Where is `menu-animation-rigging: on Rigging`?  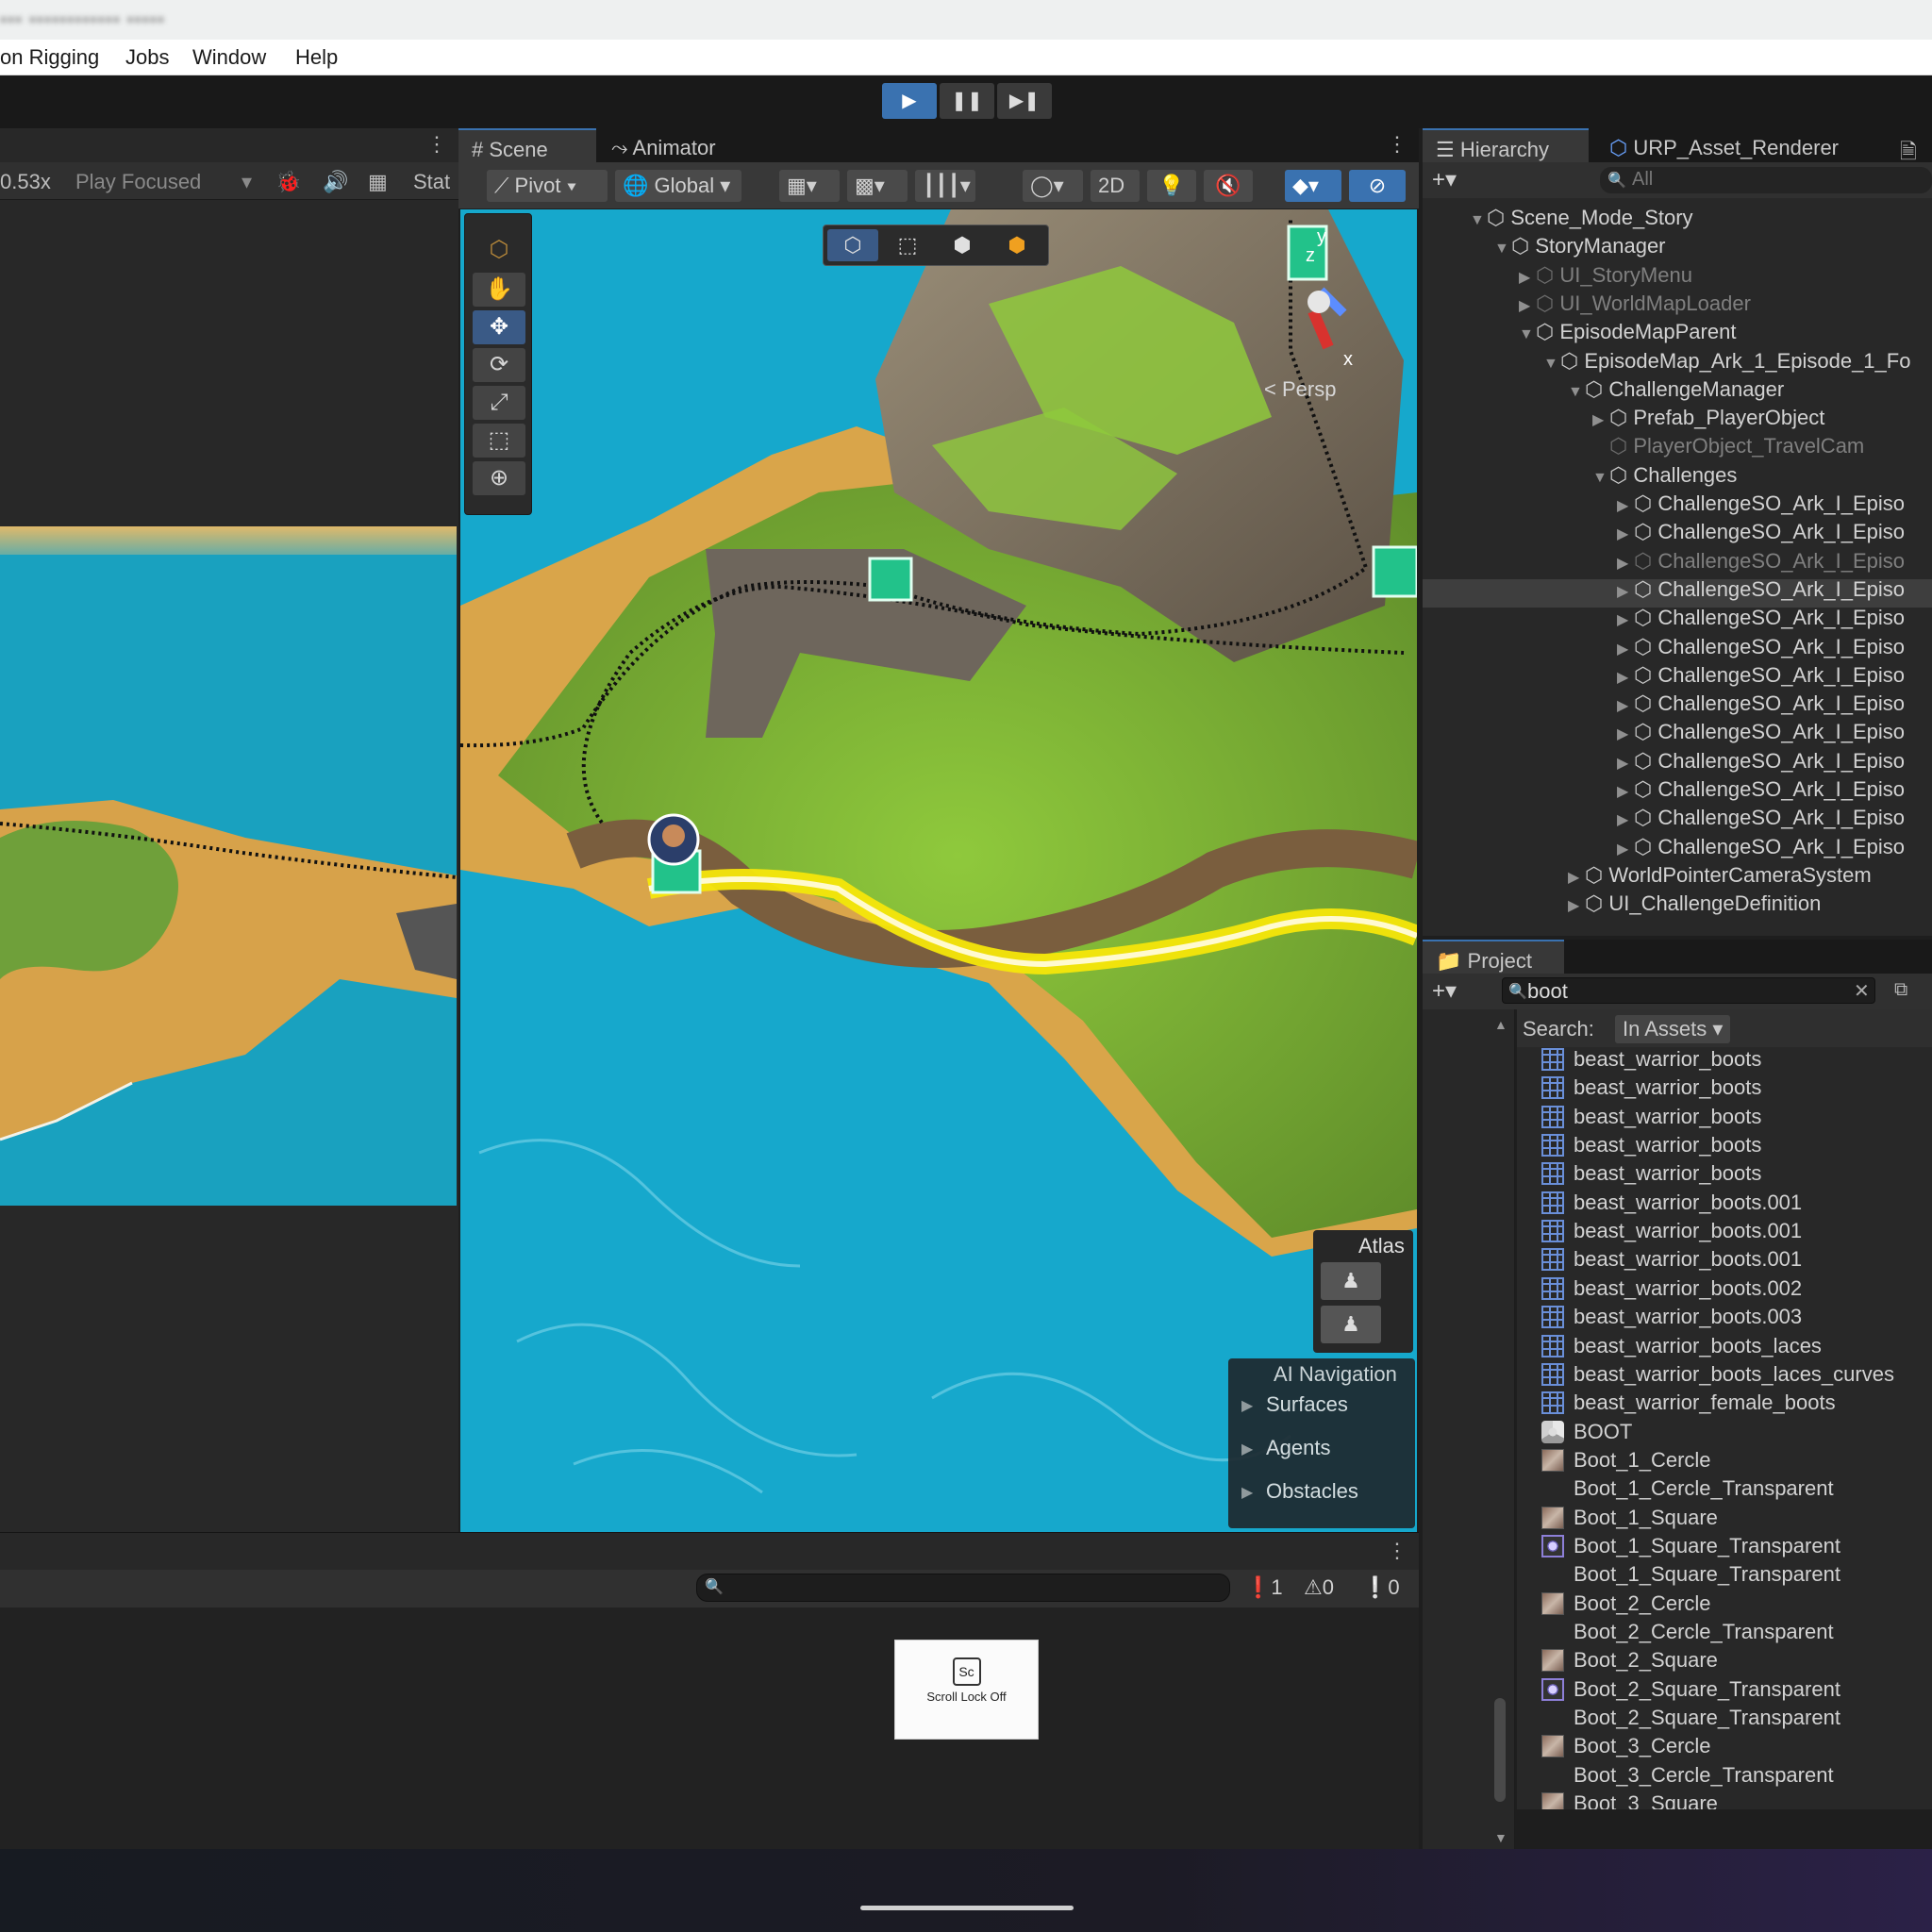 menu-animation-rigging: on Rigging is located at coordinates (50, 57).